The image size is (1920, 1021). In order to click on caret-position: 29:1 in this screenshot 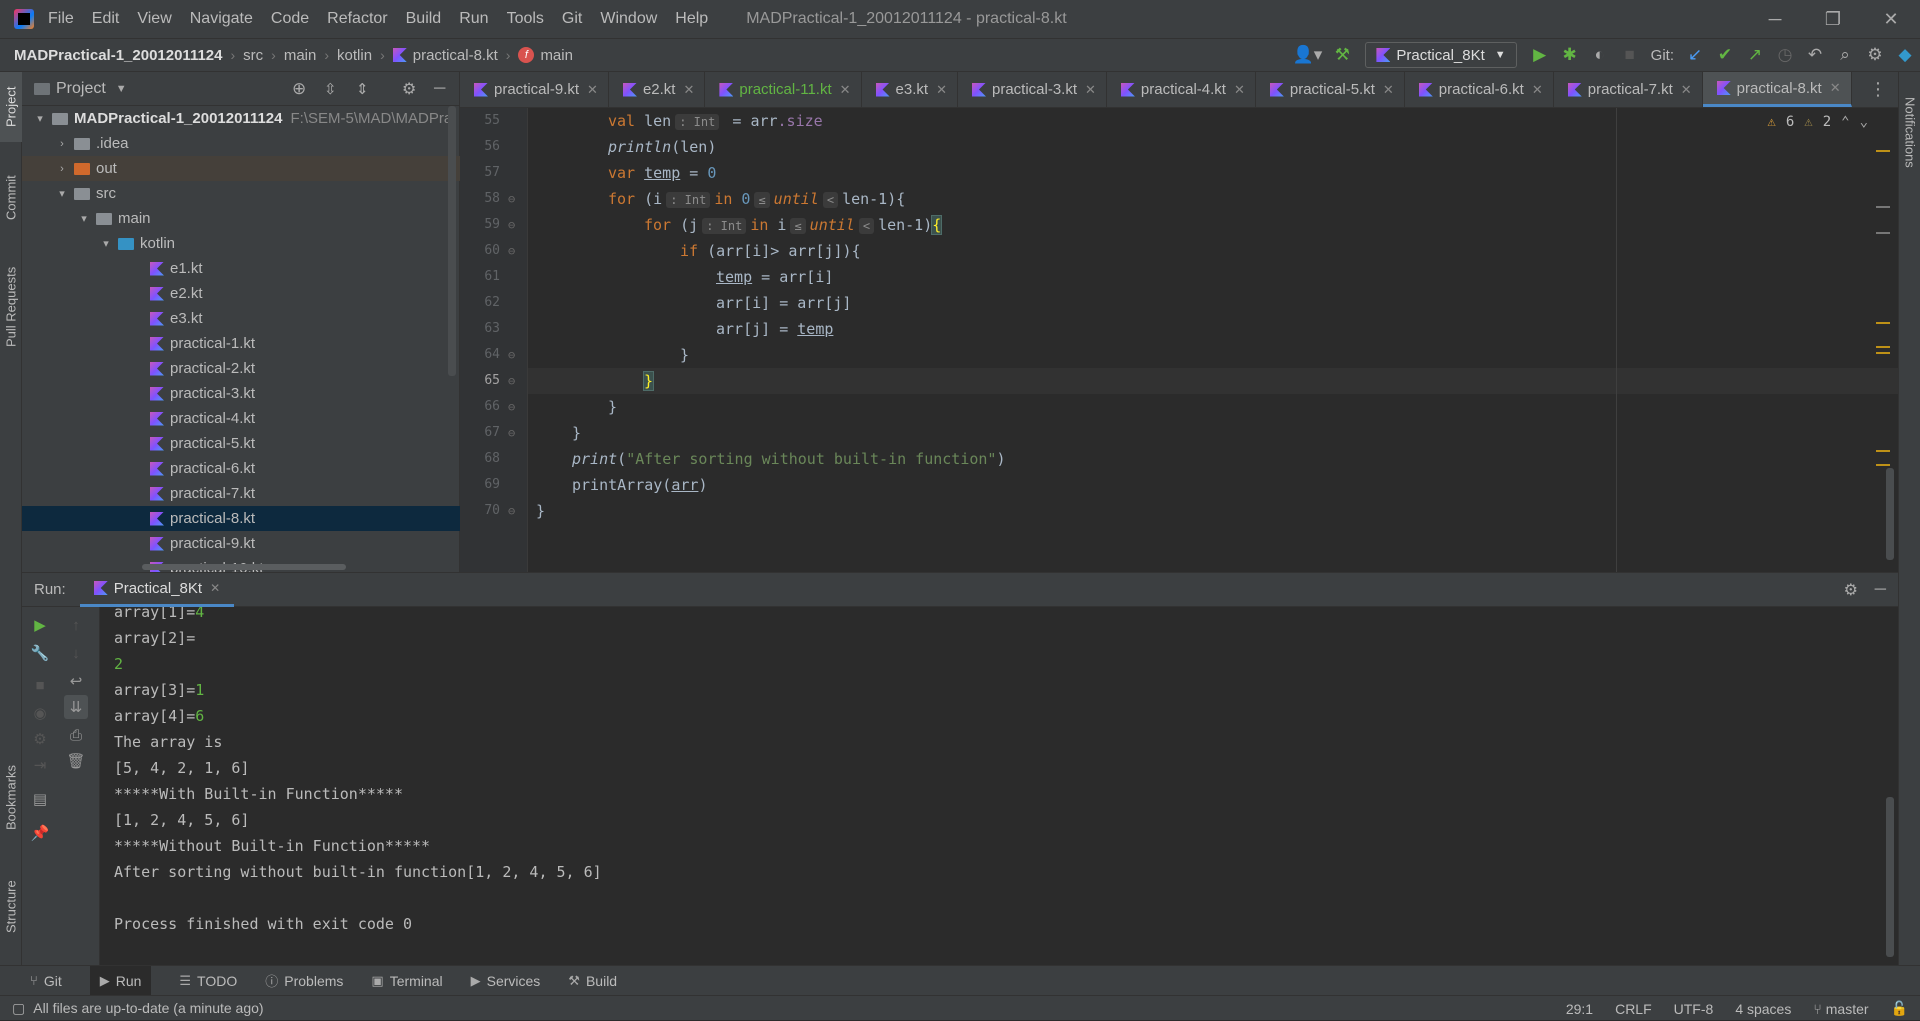, I will do `click(1579, 1009)`.